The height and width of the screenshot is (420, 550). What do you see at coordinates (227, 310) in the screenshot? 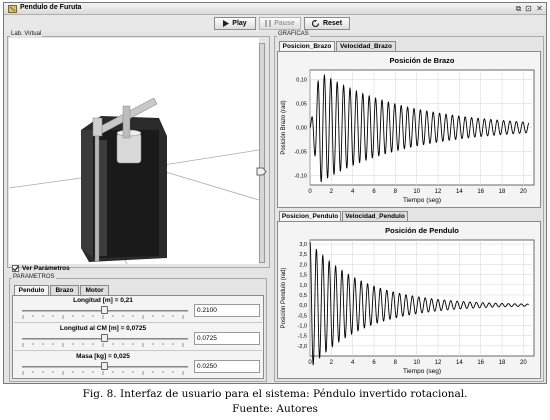
I see `param-value: 0.2100` at bounding box center [227, 310].